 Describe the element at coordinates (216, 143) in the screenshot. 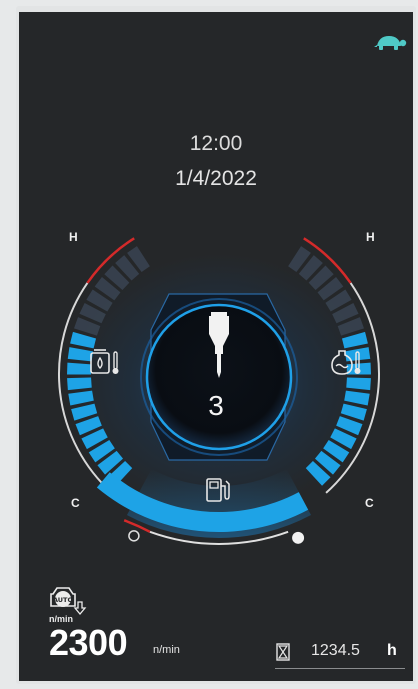

I see `clock-time: 12:00` at that location.